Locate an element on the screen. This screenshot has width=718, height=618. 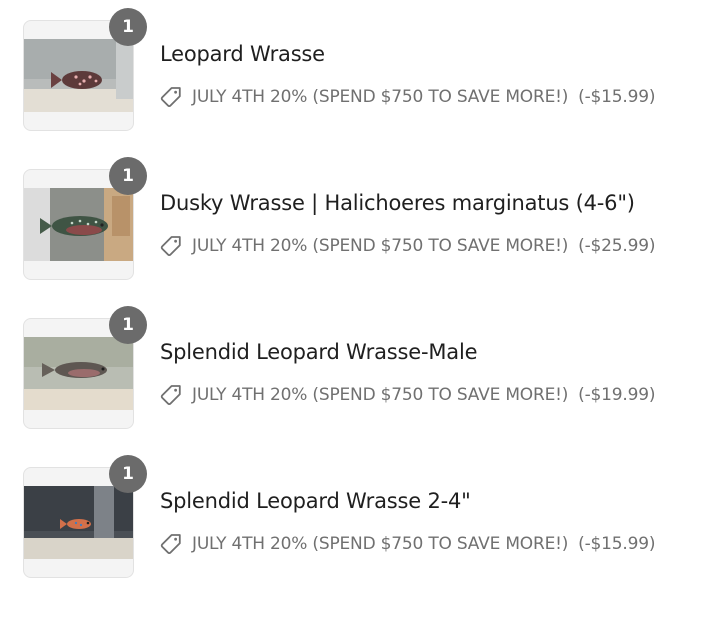
product-title: Splendid Leopard Wrasse 2-4" is located at coordinates (315, 501).